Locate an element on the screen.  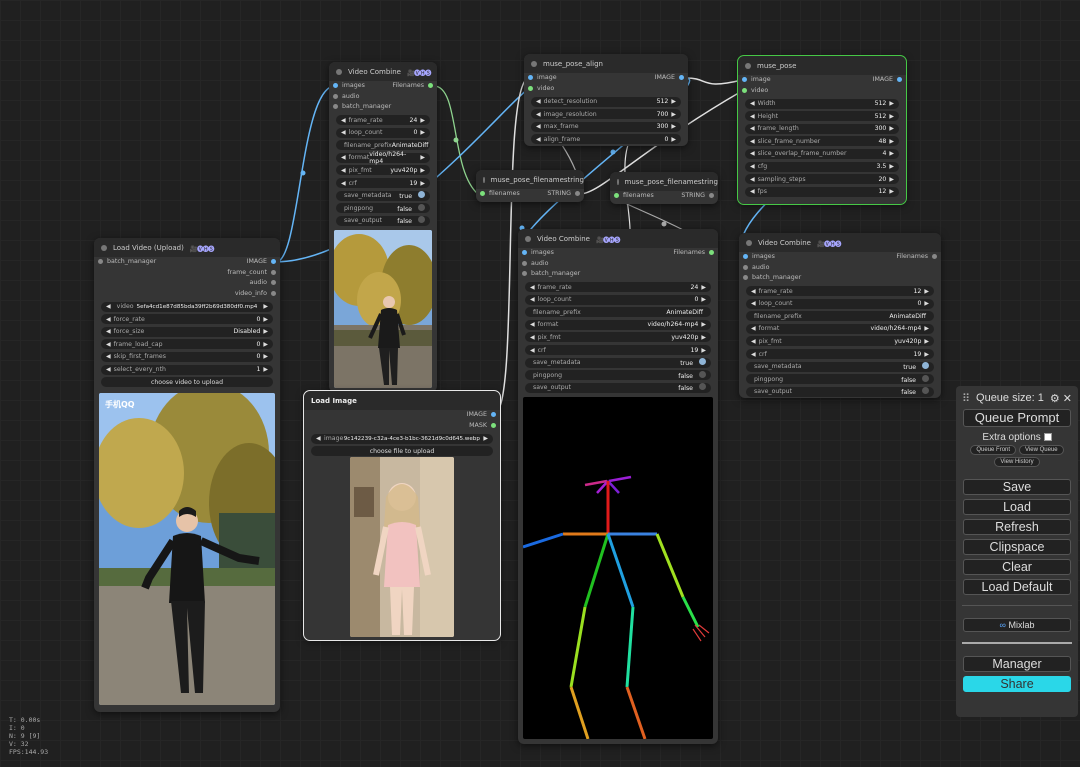
widget-height: ◀ Height 512 ▶ is located at coordinates (822, 116).